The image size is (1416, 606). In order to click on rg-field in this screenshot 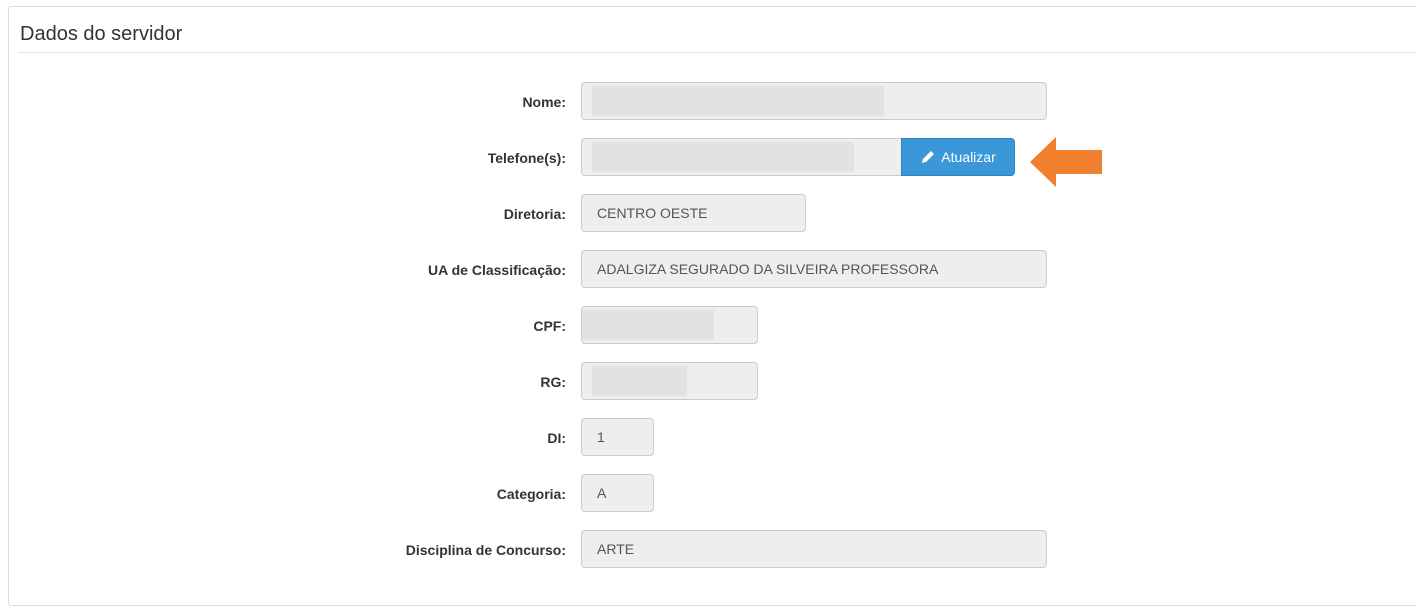, I will do `click(669, 381)`.